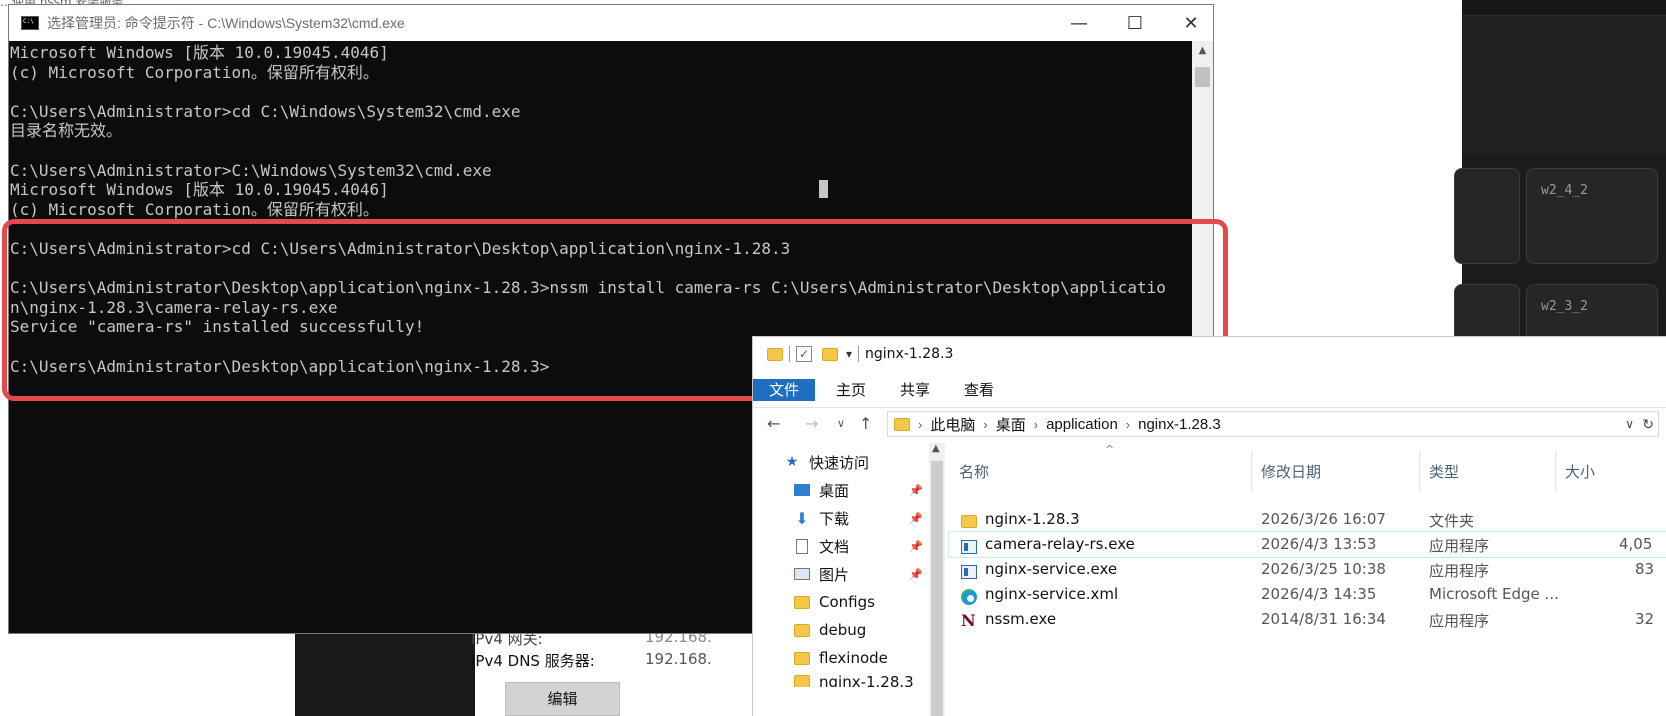  Describe the element at coordinates (1291, 471) in the screenshot. I see `column-header-date: 修改日期` at that location.